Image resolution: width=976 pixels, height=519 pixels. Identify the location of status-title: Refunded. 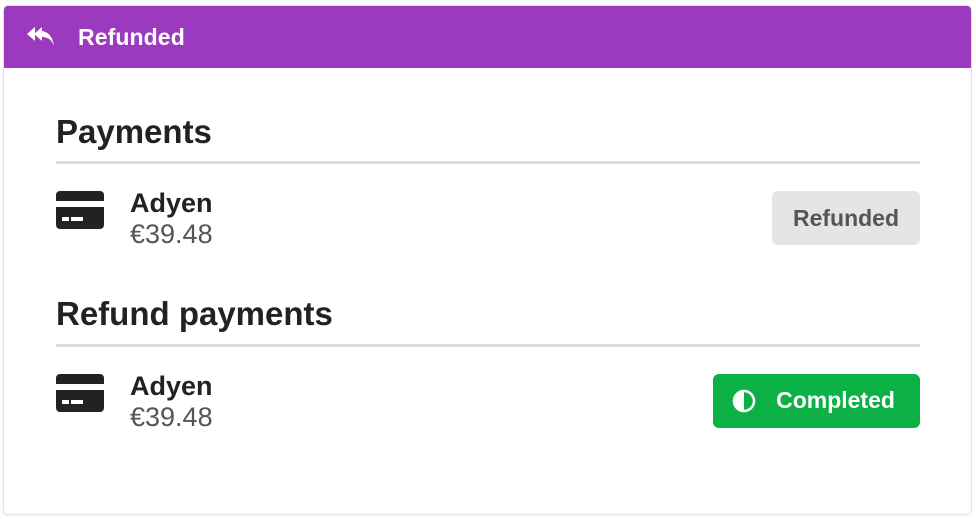
(131, 36).